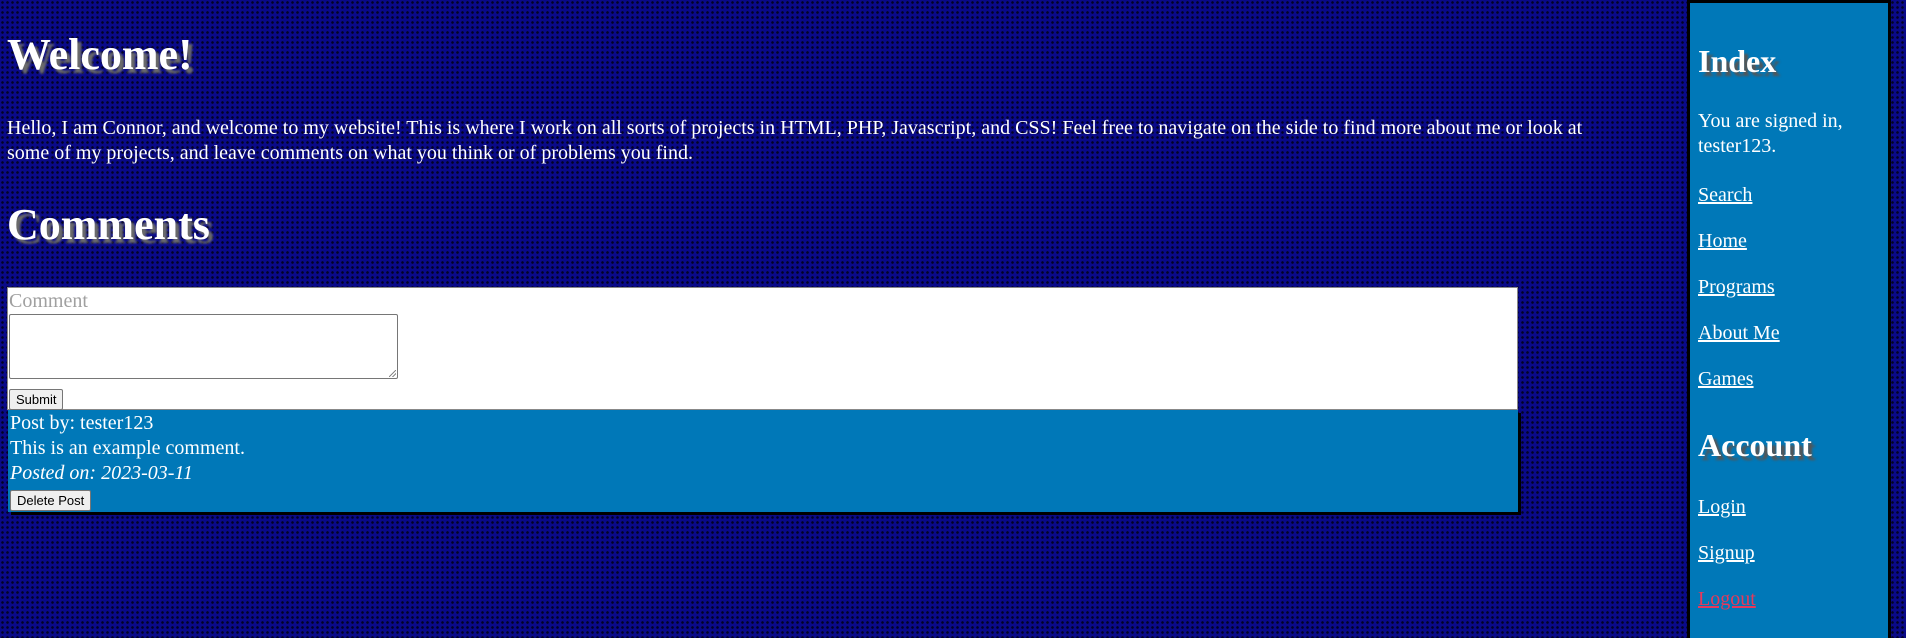 Image resolution: width=1906 pixels, height=638 pixels. Describe the element at coordinates (100, 54) in the screenshot. I see `welcome-heading: Welcome!` at that location.